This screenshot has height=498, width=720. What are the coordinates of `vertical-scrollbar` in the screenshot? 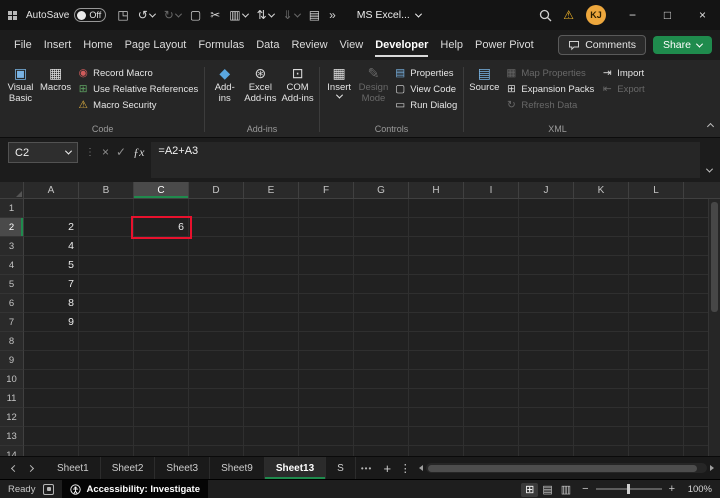 It's located at (714, 327).